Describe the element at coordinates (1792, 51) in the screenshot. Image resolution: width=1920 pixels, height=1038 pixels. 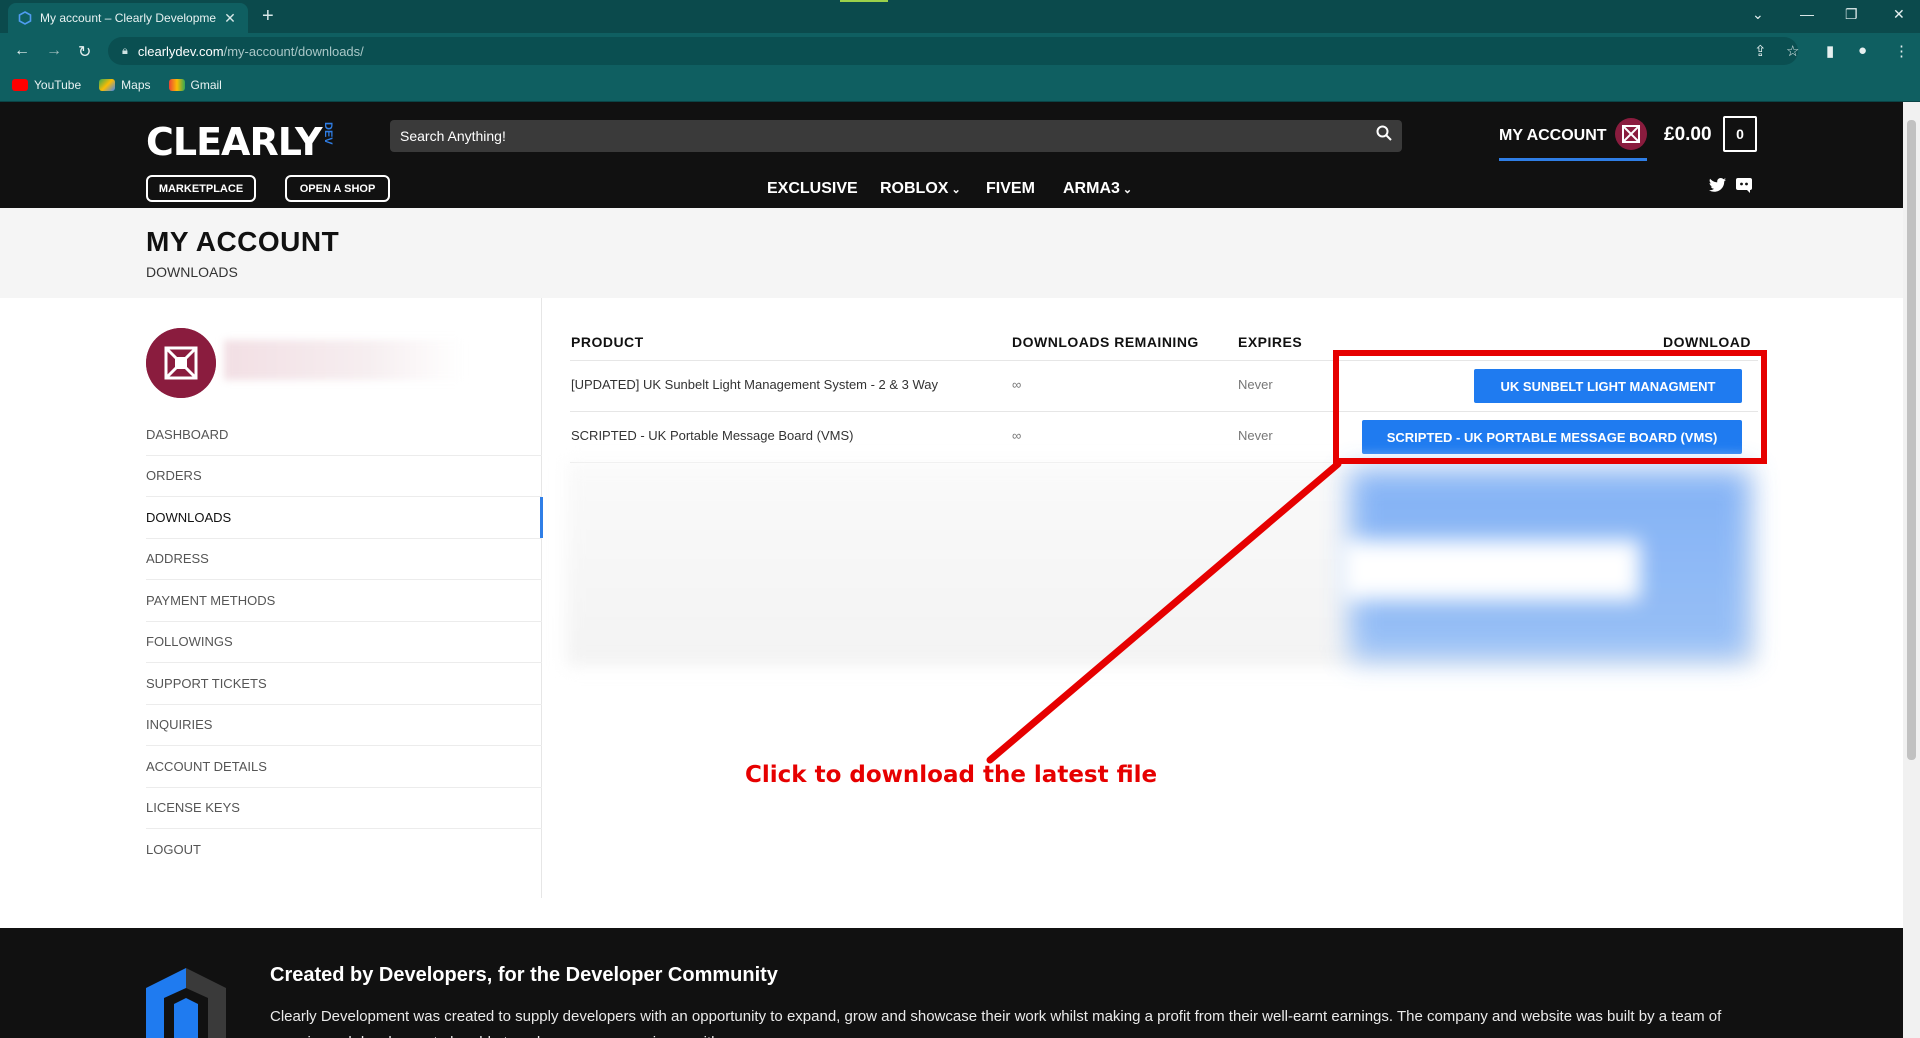
I see `bookmark-star-icon: ☆` at that location.